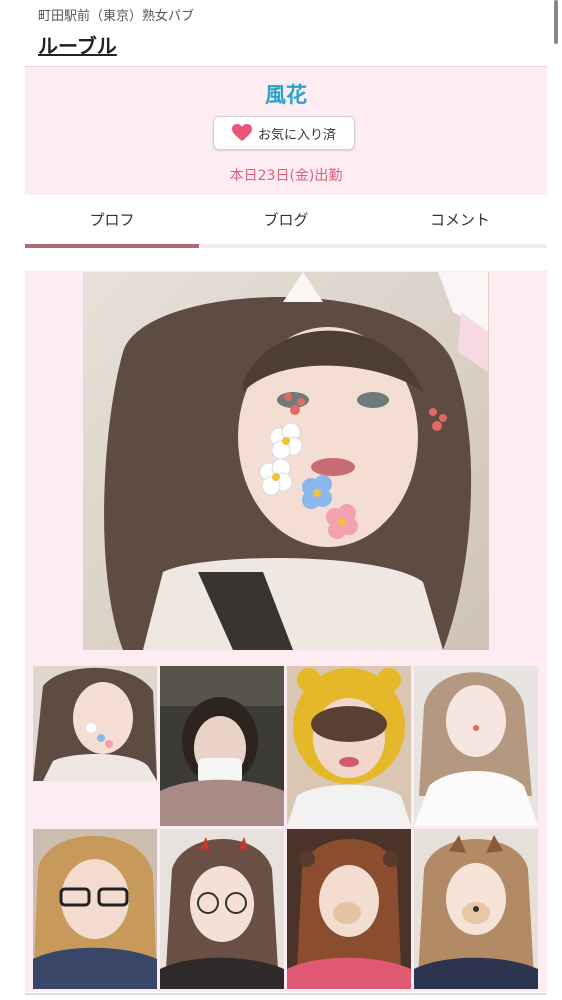 This screenshot has width=562, height=1000. What do you see at coordinates (460, 219) in the screenshot?
I see `tab-comment: コメント` at bounding box center [460, 219].